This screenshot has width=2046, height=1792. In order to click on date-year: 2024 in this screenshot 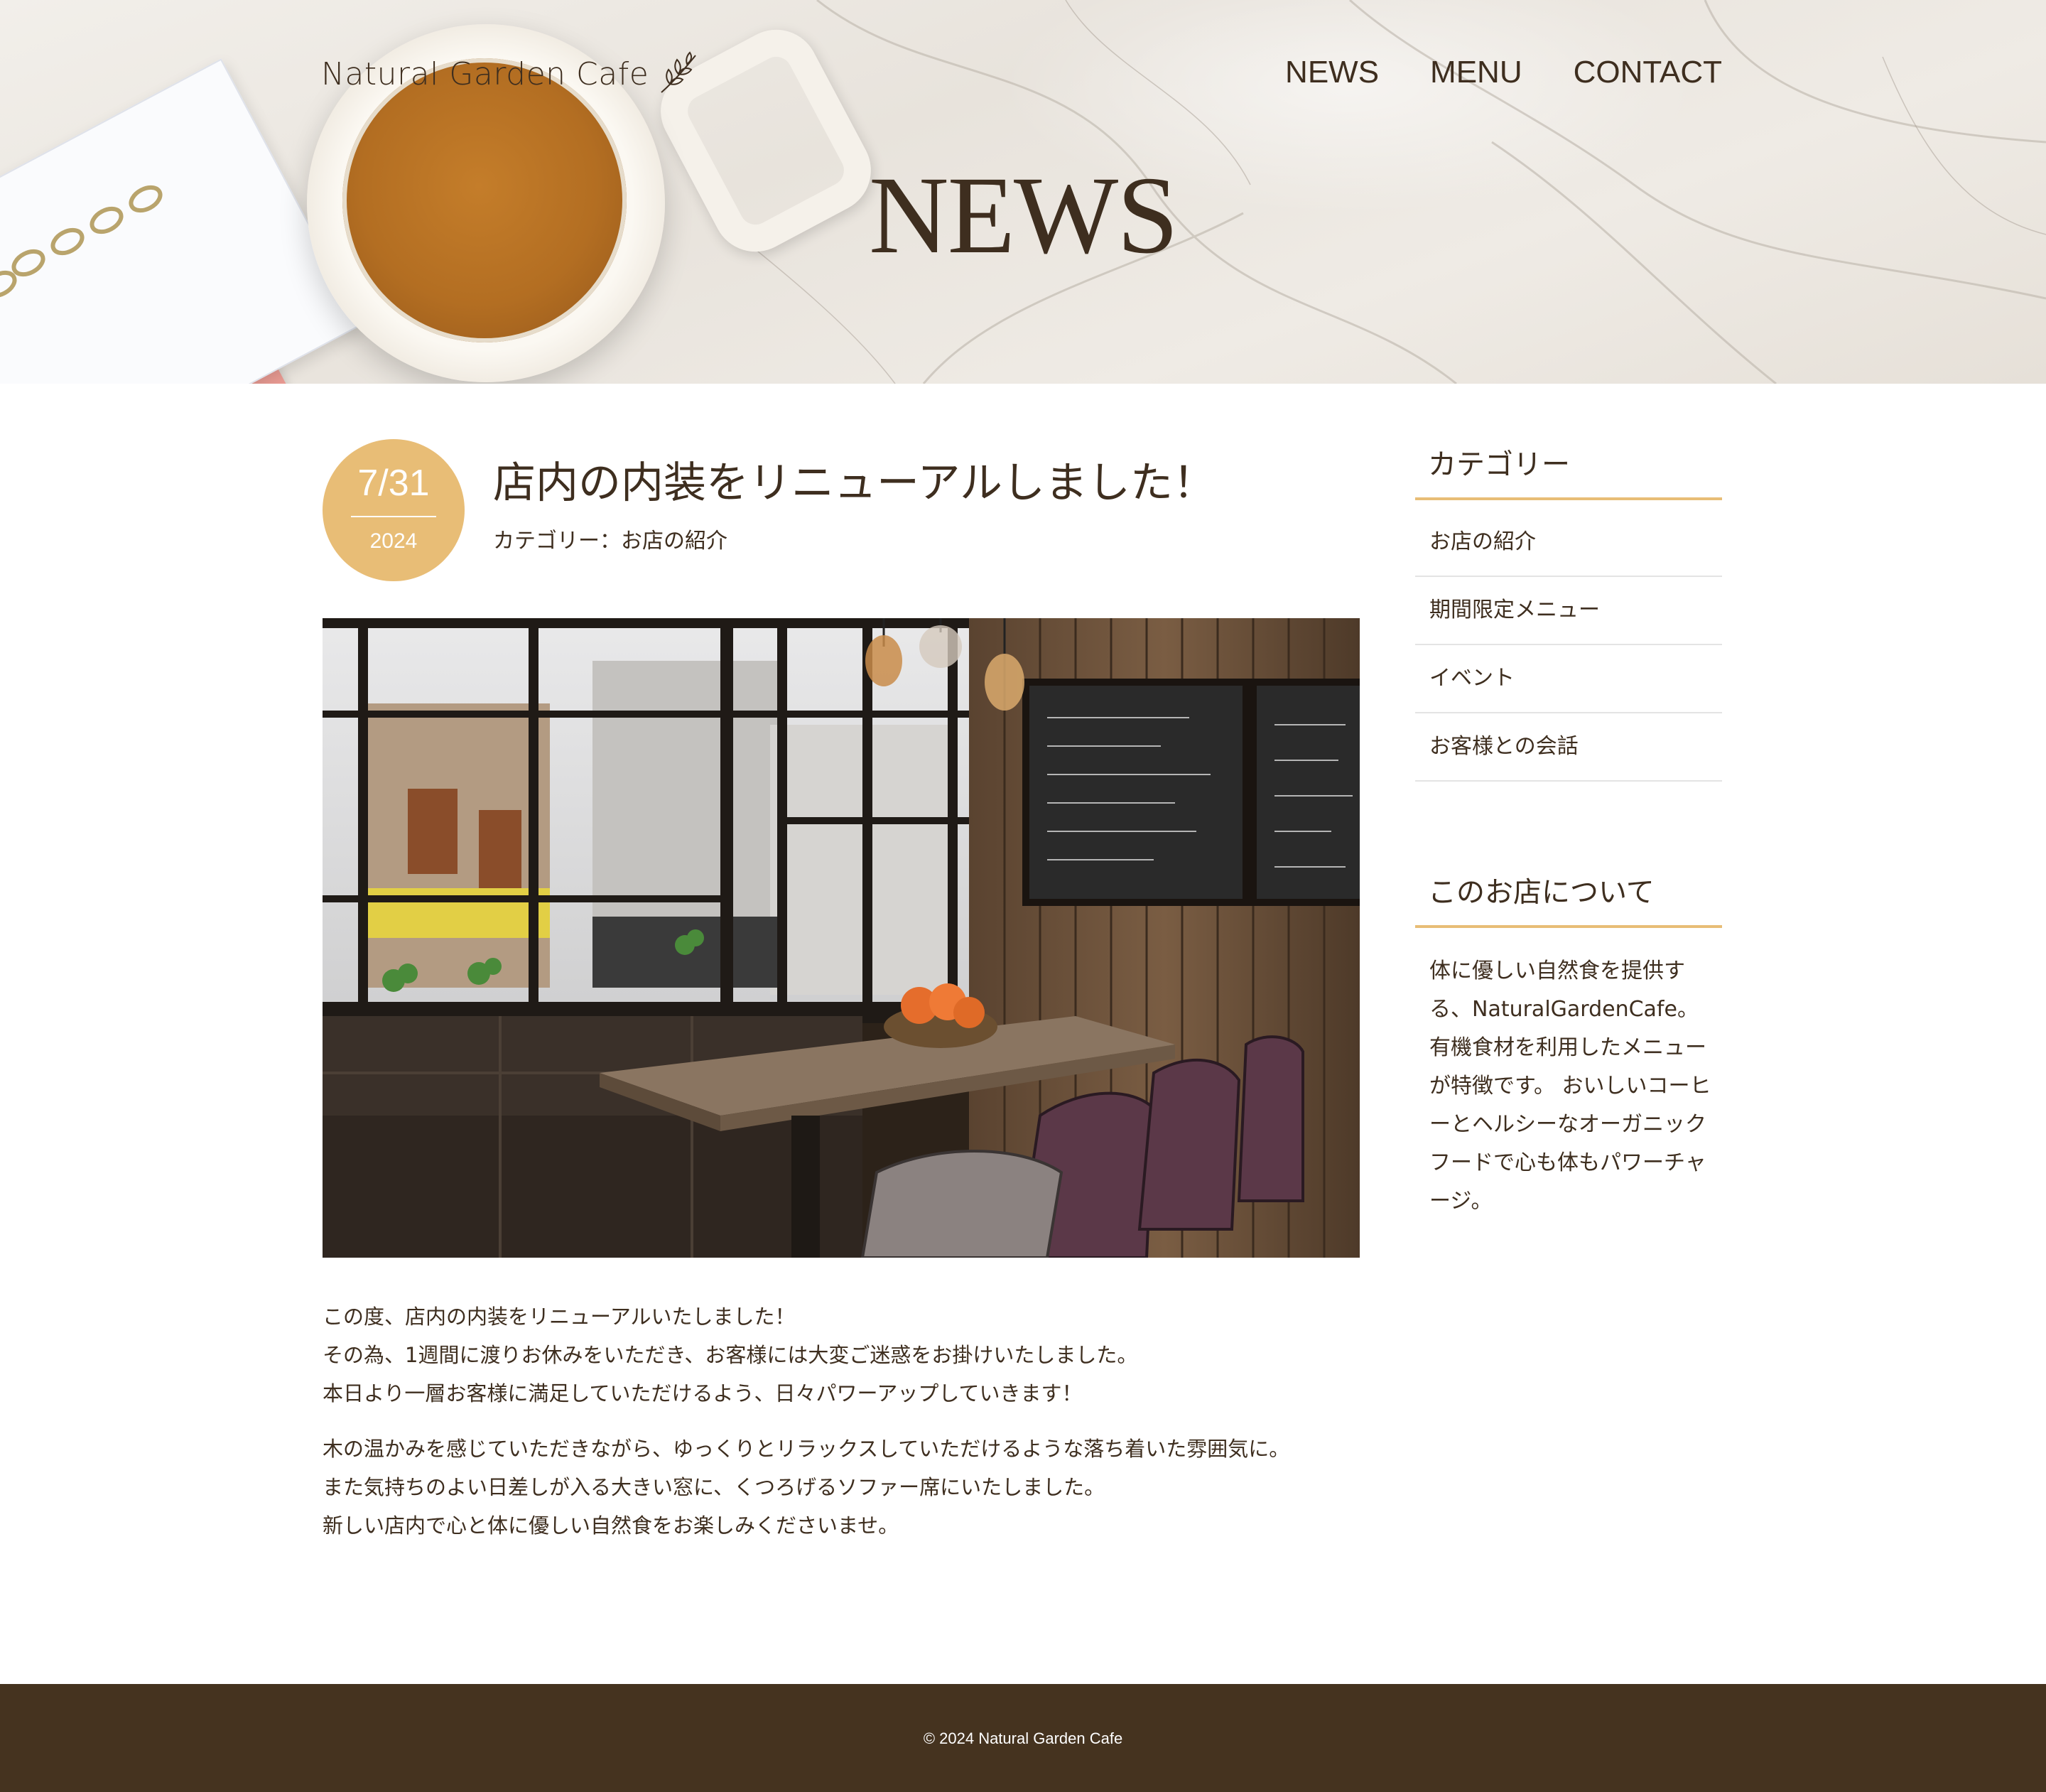, I will do `click(393, 541)`.